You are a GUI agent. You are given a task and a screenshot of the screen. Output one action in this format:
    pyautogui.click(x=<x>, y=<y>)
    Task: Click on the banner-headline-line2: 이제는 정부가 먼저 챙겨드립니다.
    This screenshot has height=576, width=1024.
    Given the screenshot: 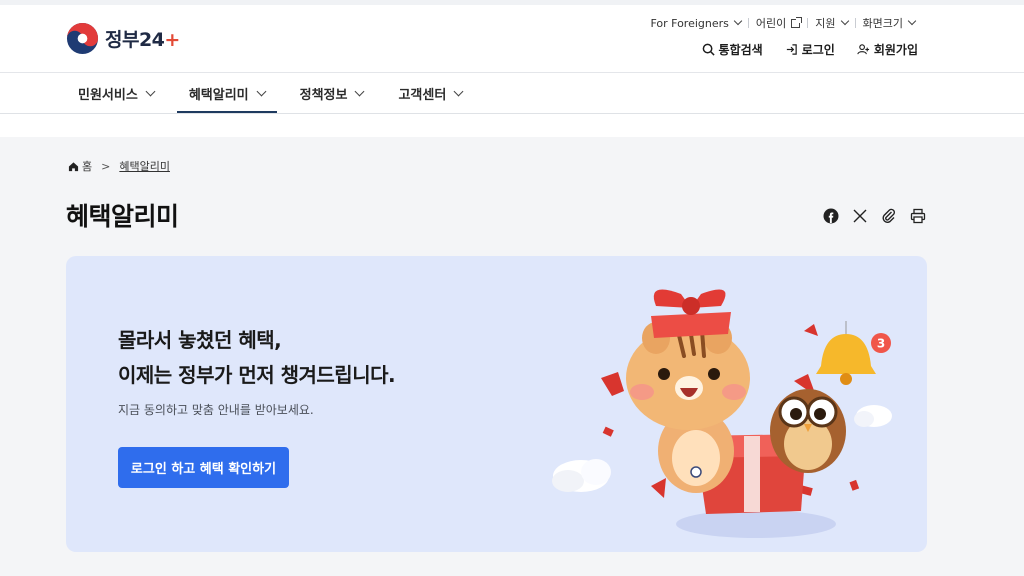 What is the action you would take?
    pyautogui.click(x=257, y=375)
    